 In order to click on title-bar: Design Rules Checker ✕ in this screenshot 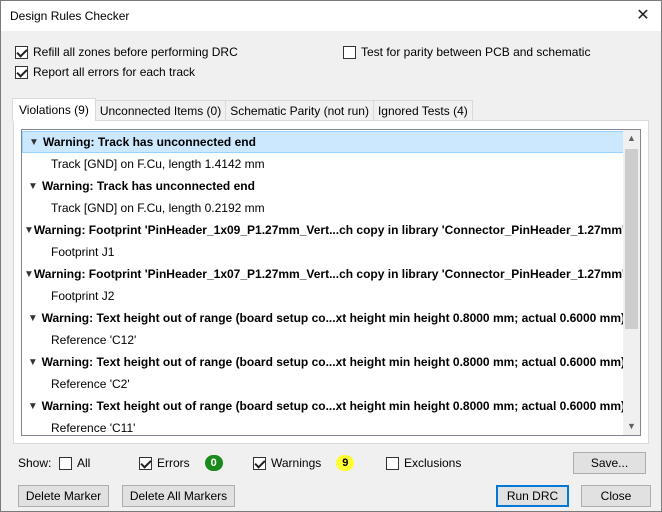, I will do `click(331, 16)`.